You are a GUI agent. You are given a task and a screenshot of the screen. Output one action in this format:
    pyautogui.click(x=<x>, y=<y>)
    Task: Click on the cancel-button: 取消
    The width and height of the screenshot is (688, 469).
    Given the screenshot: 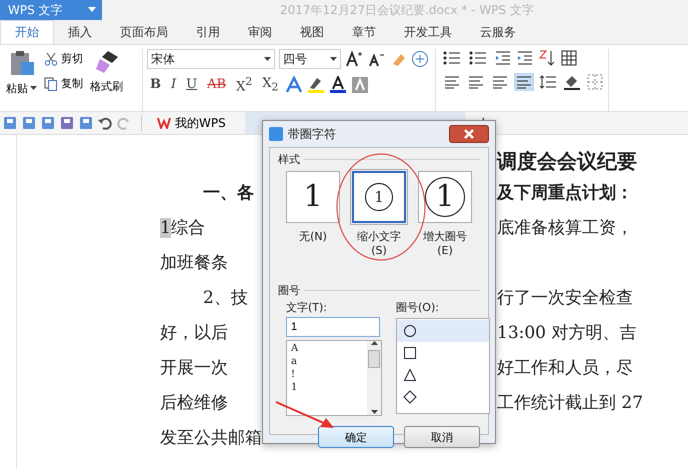 What is the action you would take?
    pyautogui.click(x=442, y=437)
    